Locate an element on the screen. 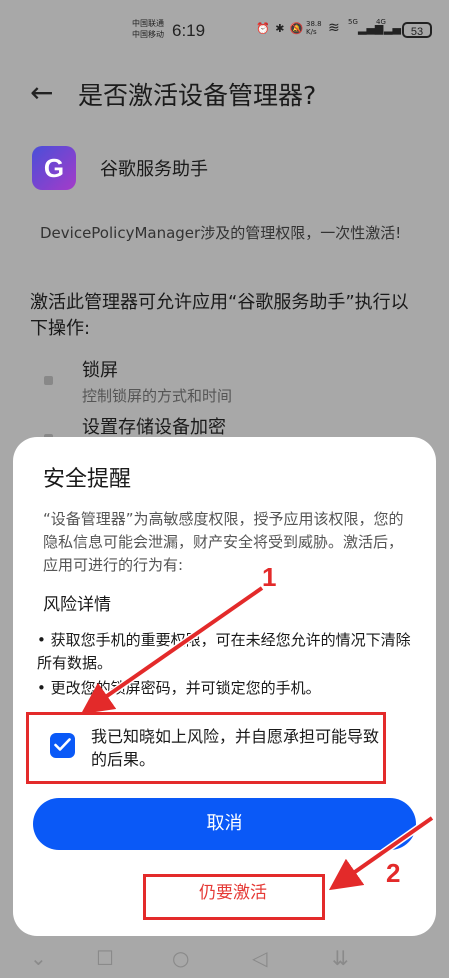  arrow-1-icon is located at coordinates (172, 650).